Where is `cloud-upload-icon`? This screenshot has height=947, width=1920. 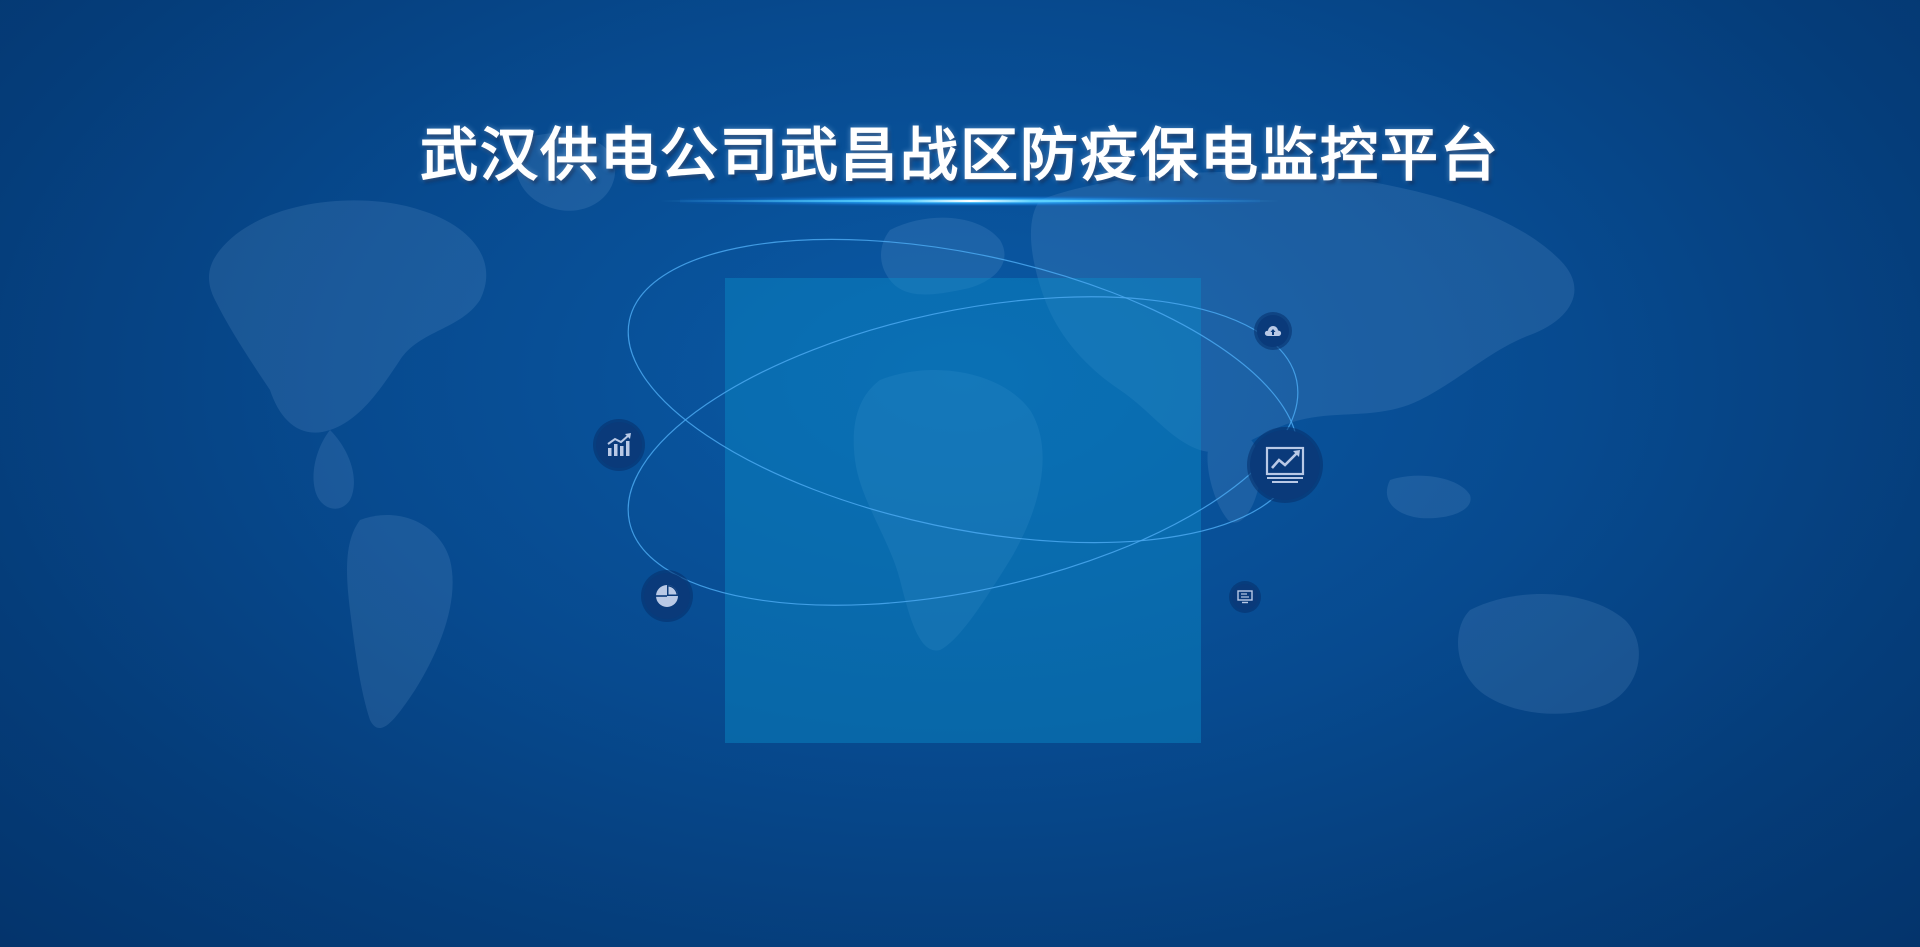 cloud-upload-icon is located at coordinates (1273, 331).